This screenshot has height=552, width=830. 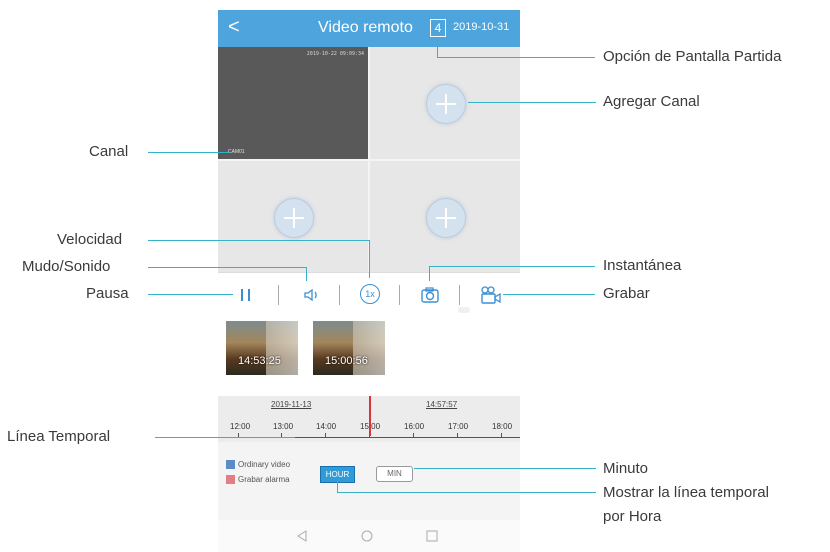 I want to click on timeline-tick: 18:00, so click(x=502, y=426).